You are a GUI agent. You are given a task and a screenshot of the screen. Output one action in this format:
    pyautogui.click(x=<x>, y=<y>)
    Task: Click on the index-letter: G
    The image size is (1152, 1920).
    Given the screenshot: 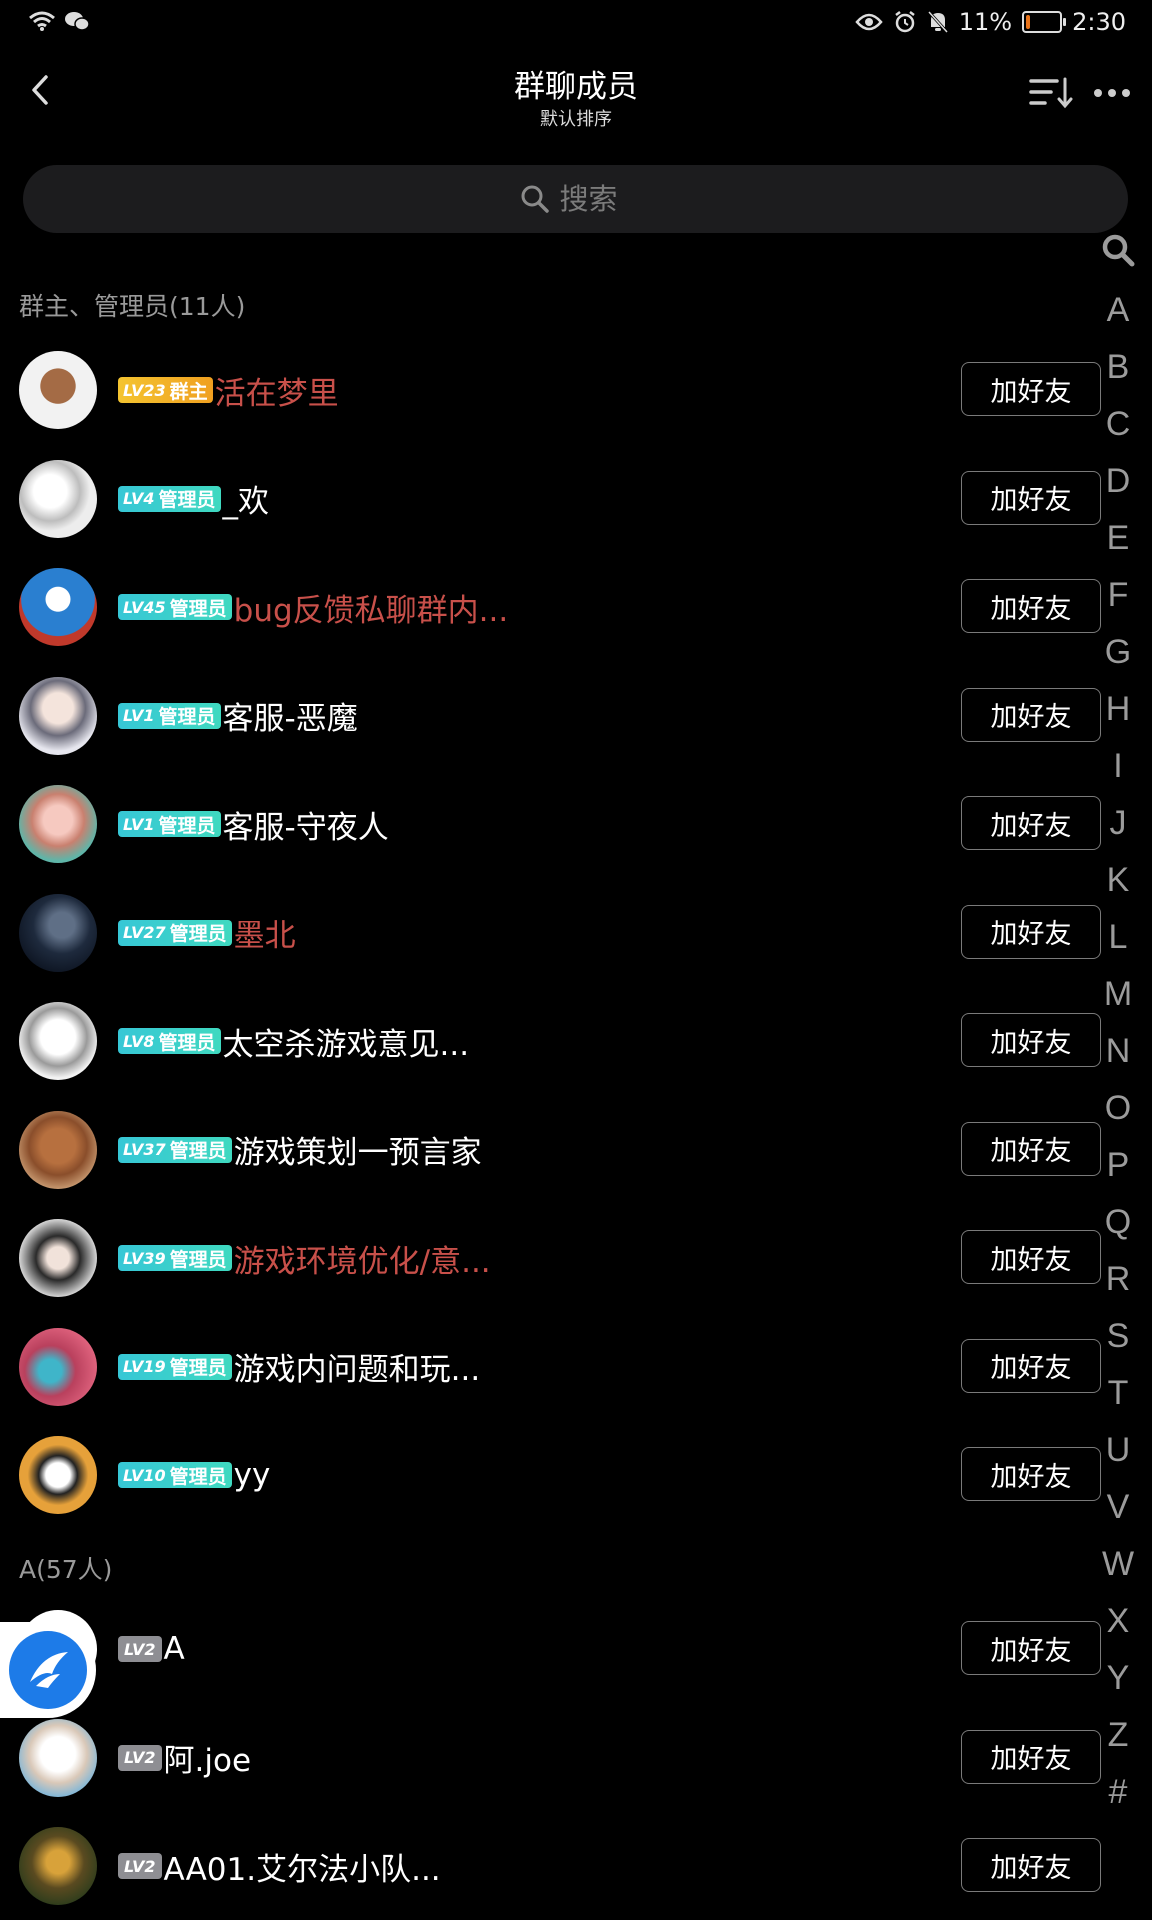 What is the action you would take?
    pyautogui.click(x=1118, y=652)
    